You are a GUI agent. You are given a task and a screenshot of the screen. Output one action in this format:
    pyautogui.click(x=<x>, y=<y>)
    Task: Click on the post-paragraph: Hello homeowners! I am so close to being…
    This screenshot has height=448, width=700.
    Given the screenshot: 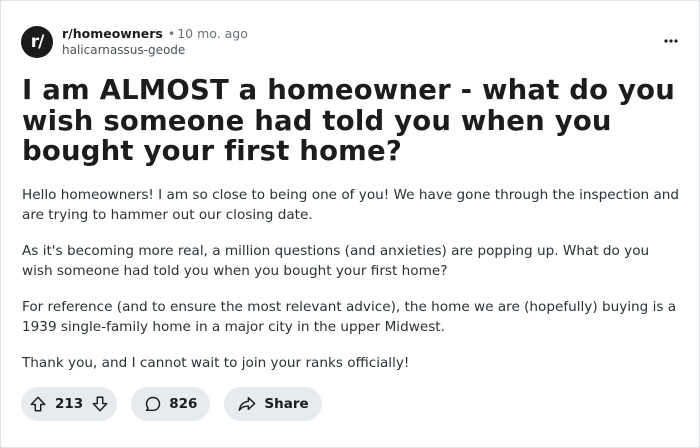 What is the action you would take?
    pyautogui.click(x=351, y=205)
    